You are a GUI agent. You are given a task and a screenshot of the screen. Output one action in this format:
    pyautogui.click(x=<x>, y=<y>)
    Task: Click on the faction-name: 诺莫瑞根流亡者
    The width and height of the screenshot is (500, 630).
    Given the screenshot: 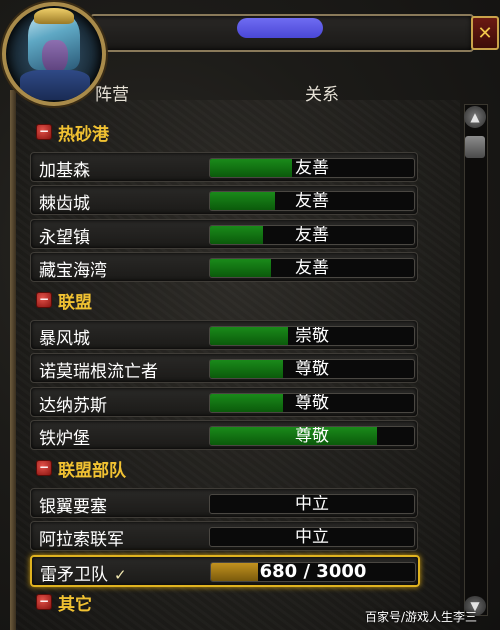 What is the action you would take?
    pyautogui.click(x=98, y=369)
    